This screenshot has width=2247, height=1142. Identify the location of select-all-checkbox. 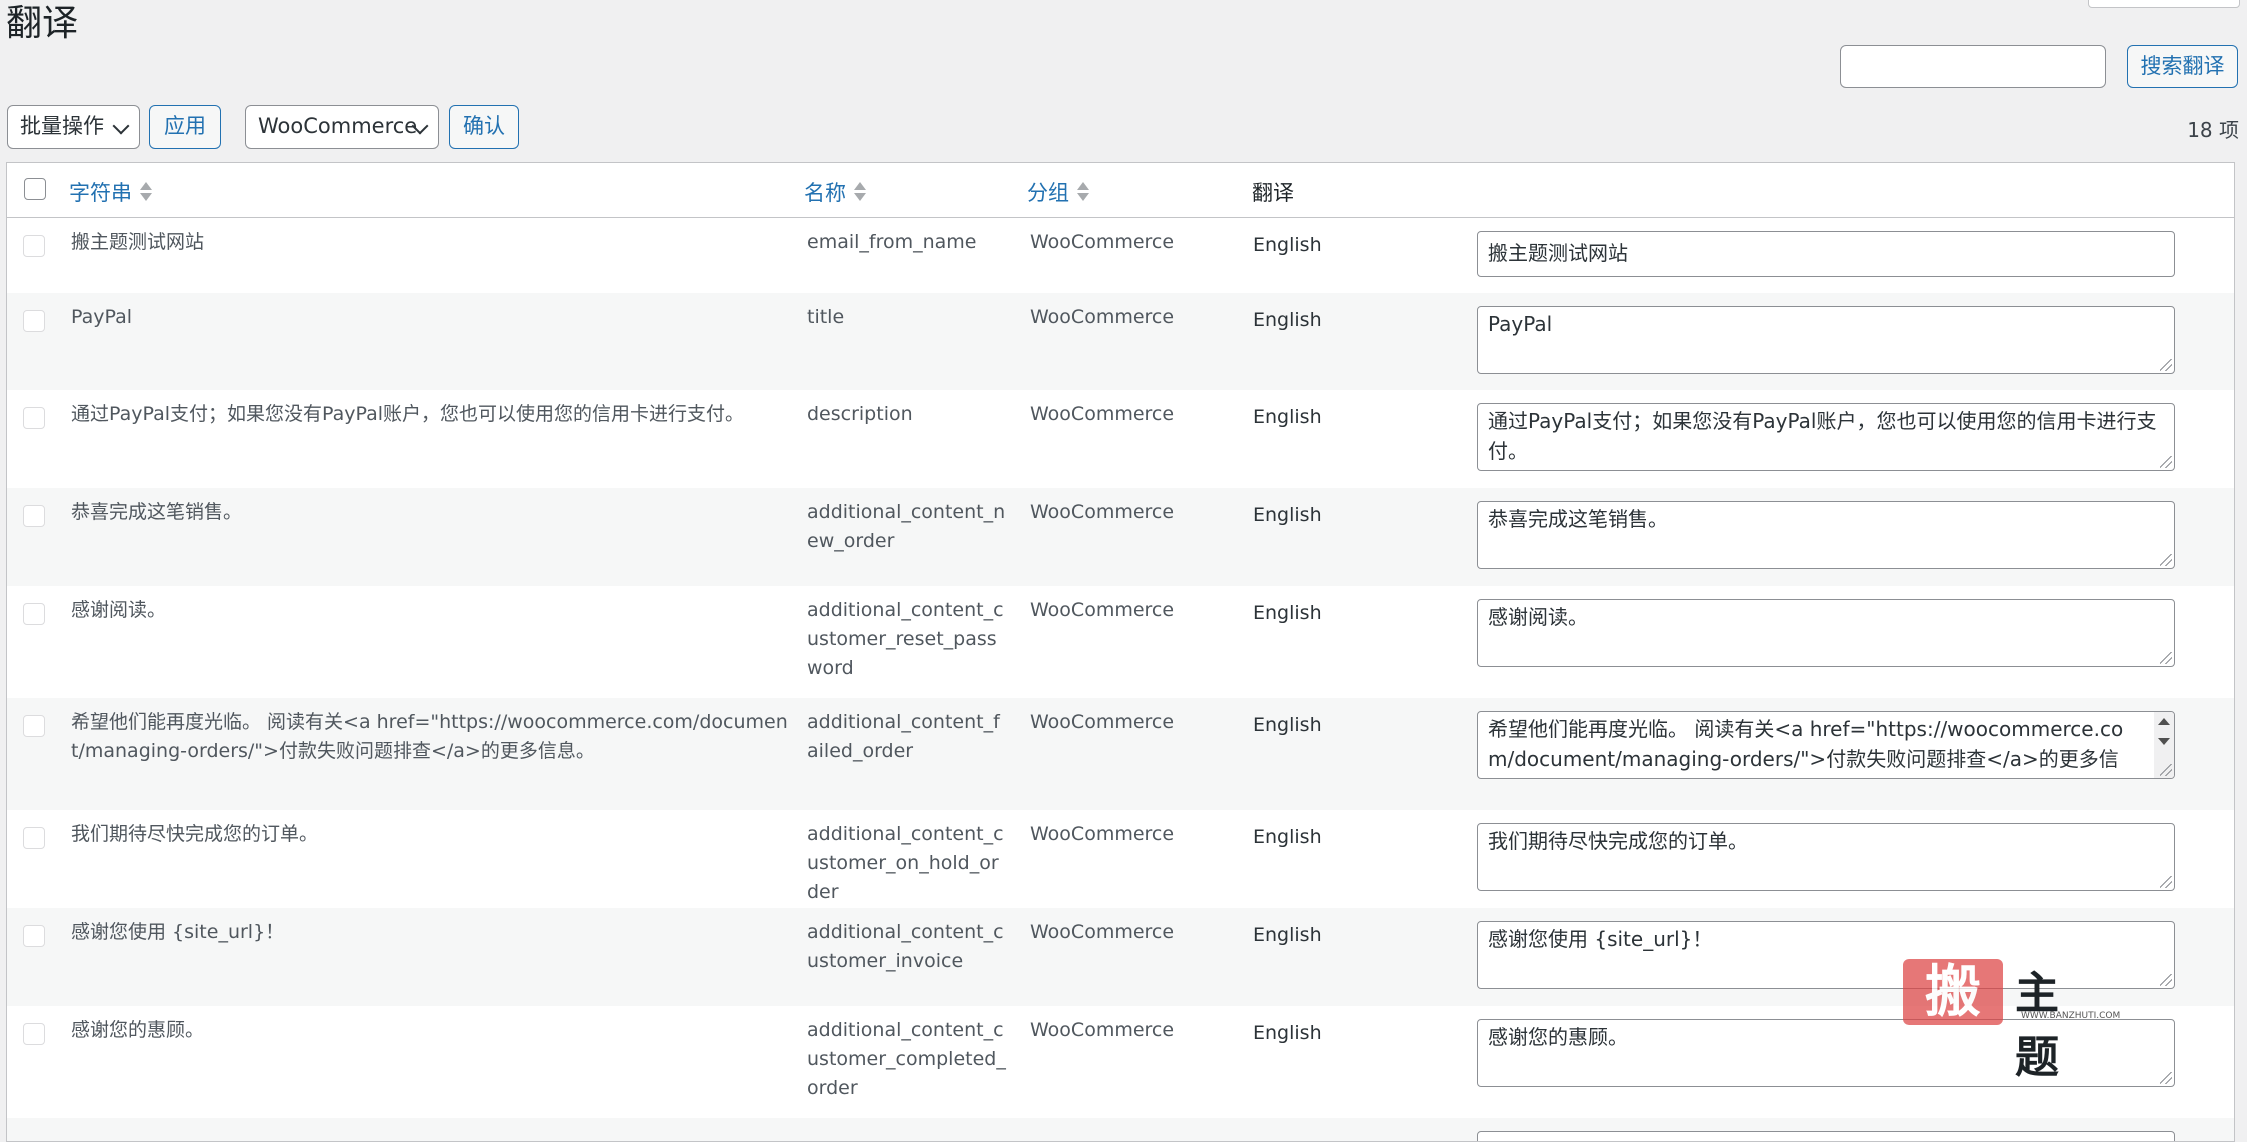
(35, 189).